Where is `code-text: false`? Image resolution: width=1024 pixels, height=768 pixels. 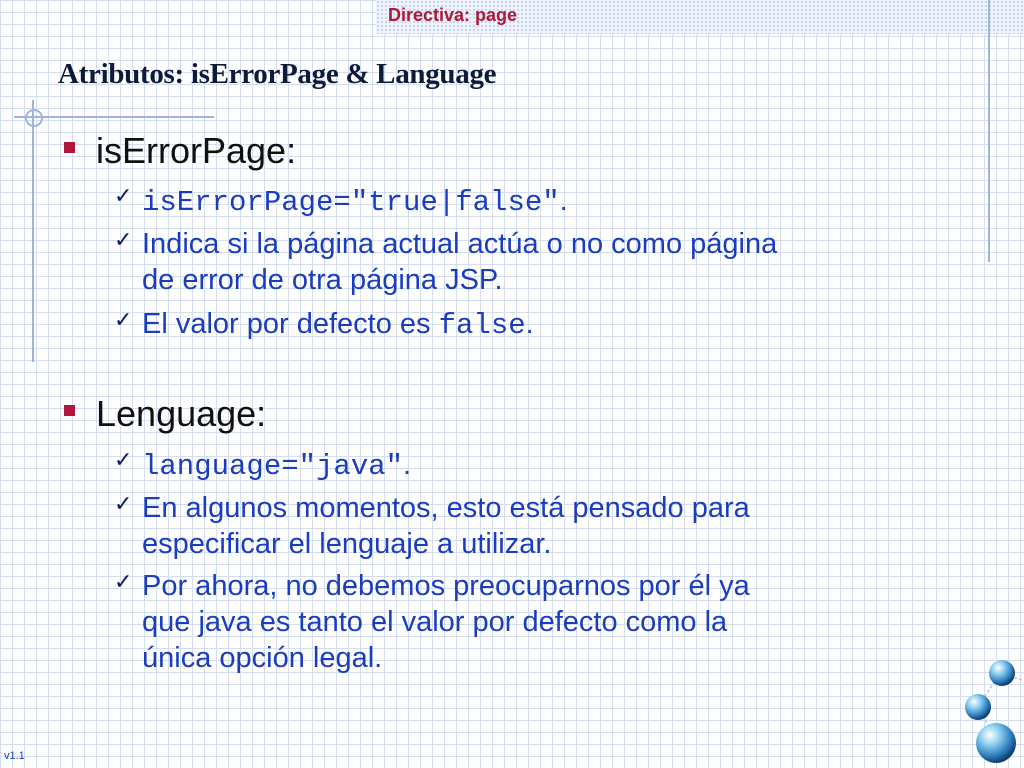
code-text: false is located at coordinates (482, 325).